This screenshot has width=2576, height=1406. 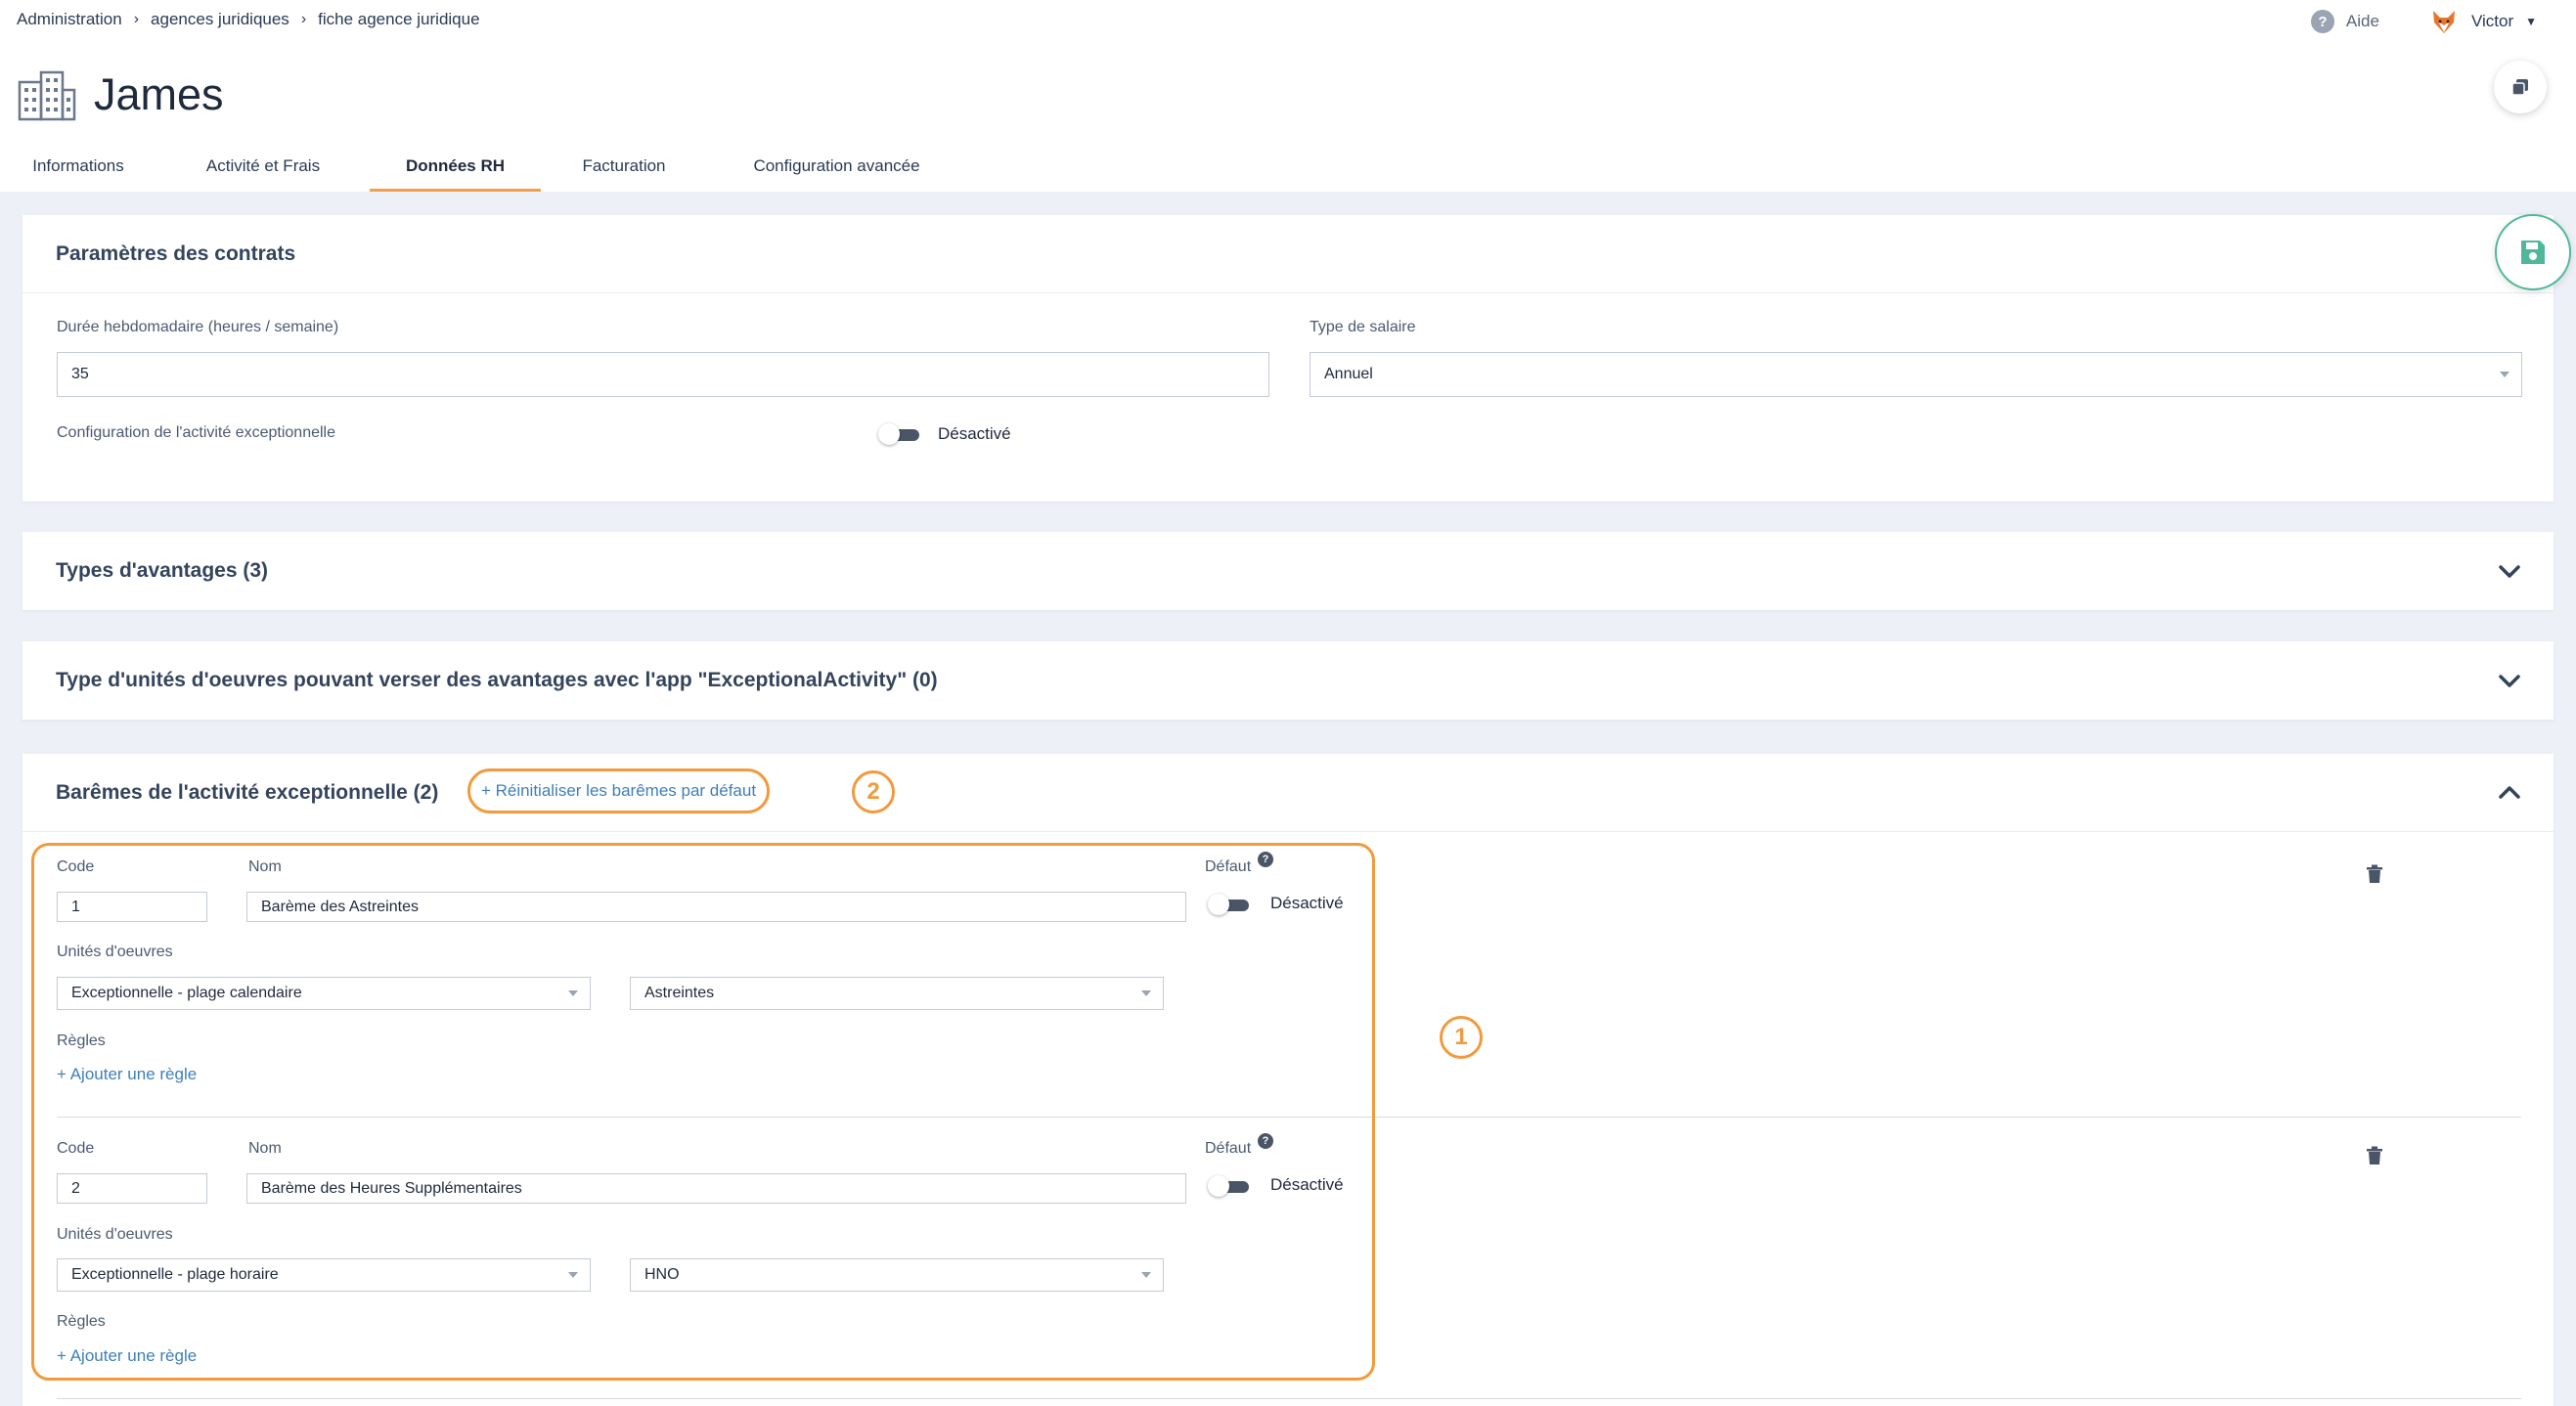 I want to click on chevron-up-icon, so click(x=2509, y=793).